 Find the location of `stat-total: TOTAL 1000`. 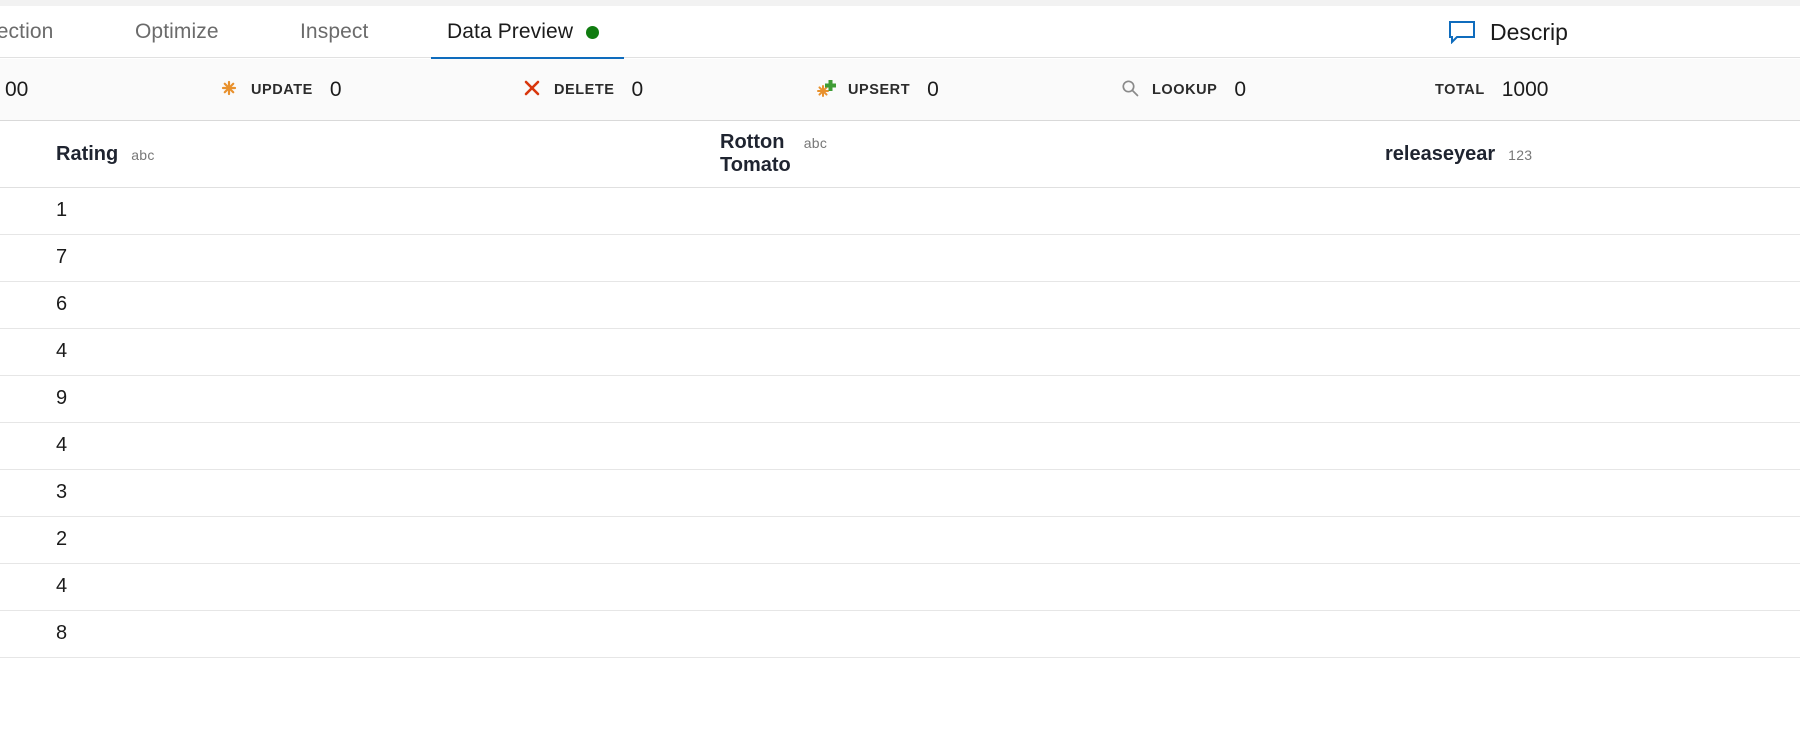

stat-total: TOTAL 1000 is located at coordinates (1486, 90).